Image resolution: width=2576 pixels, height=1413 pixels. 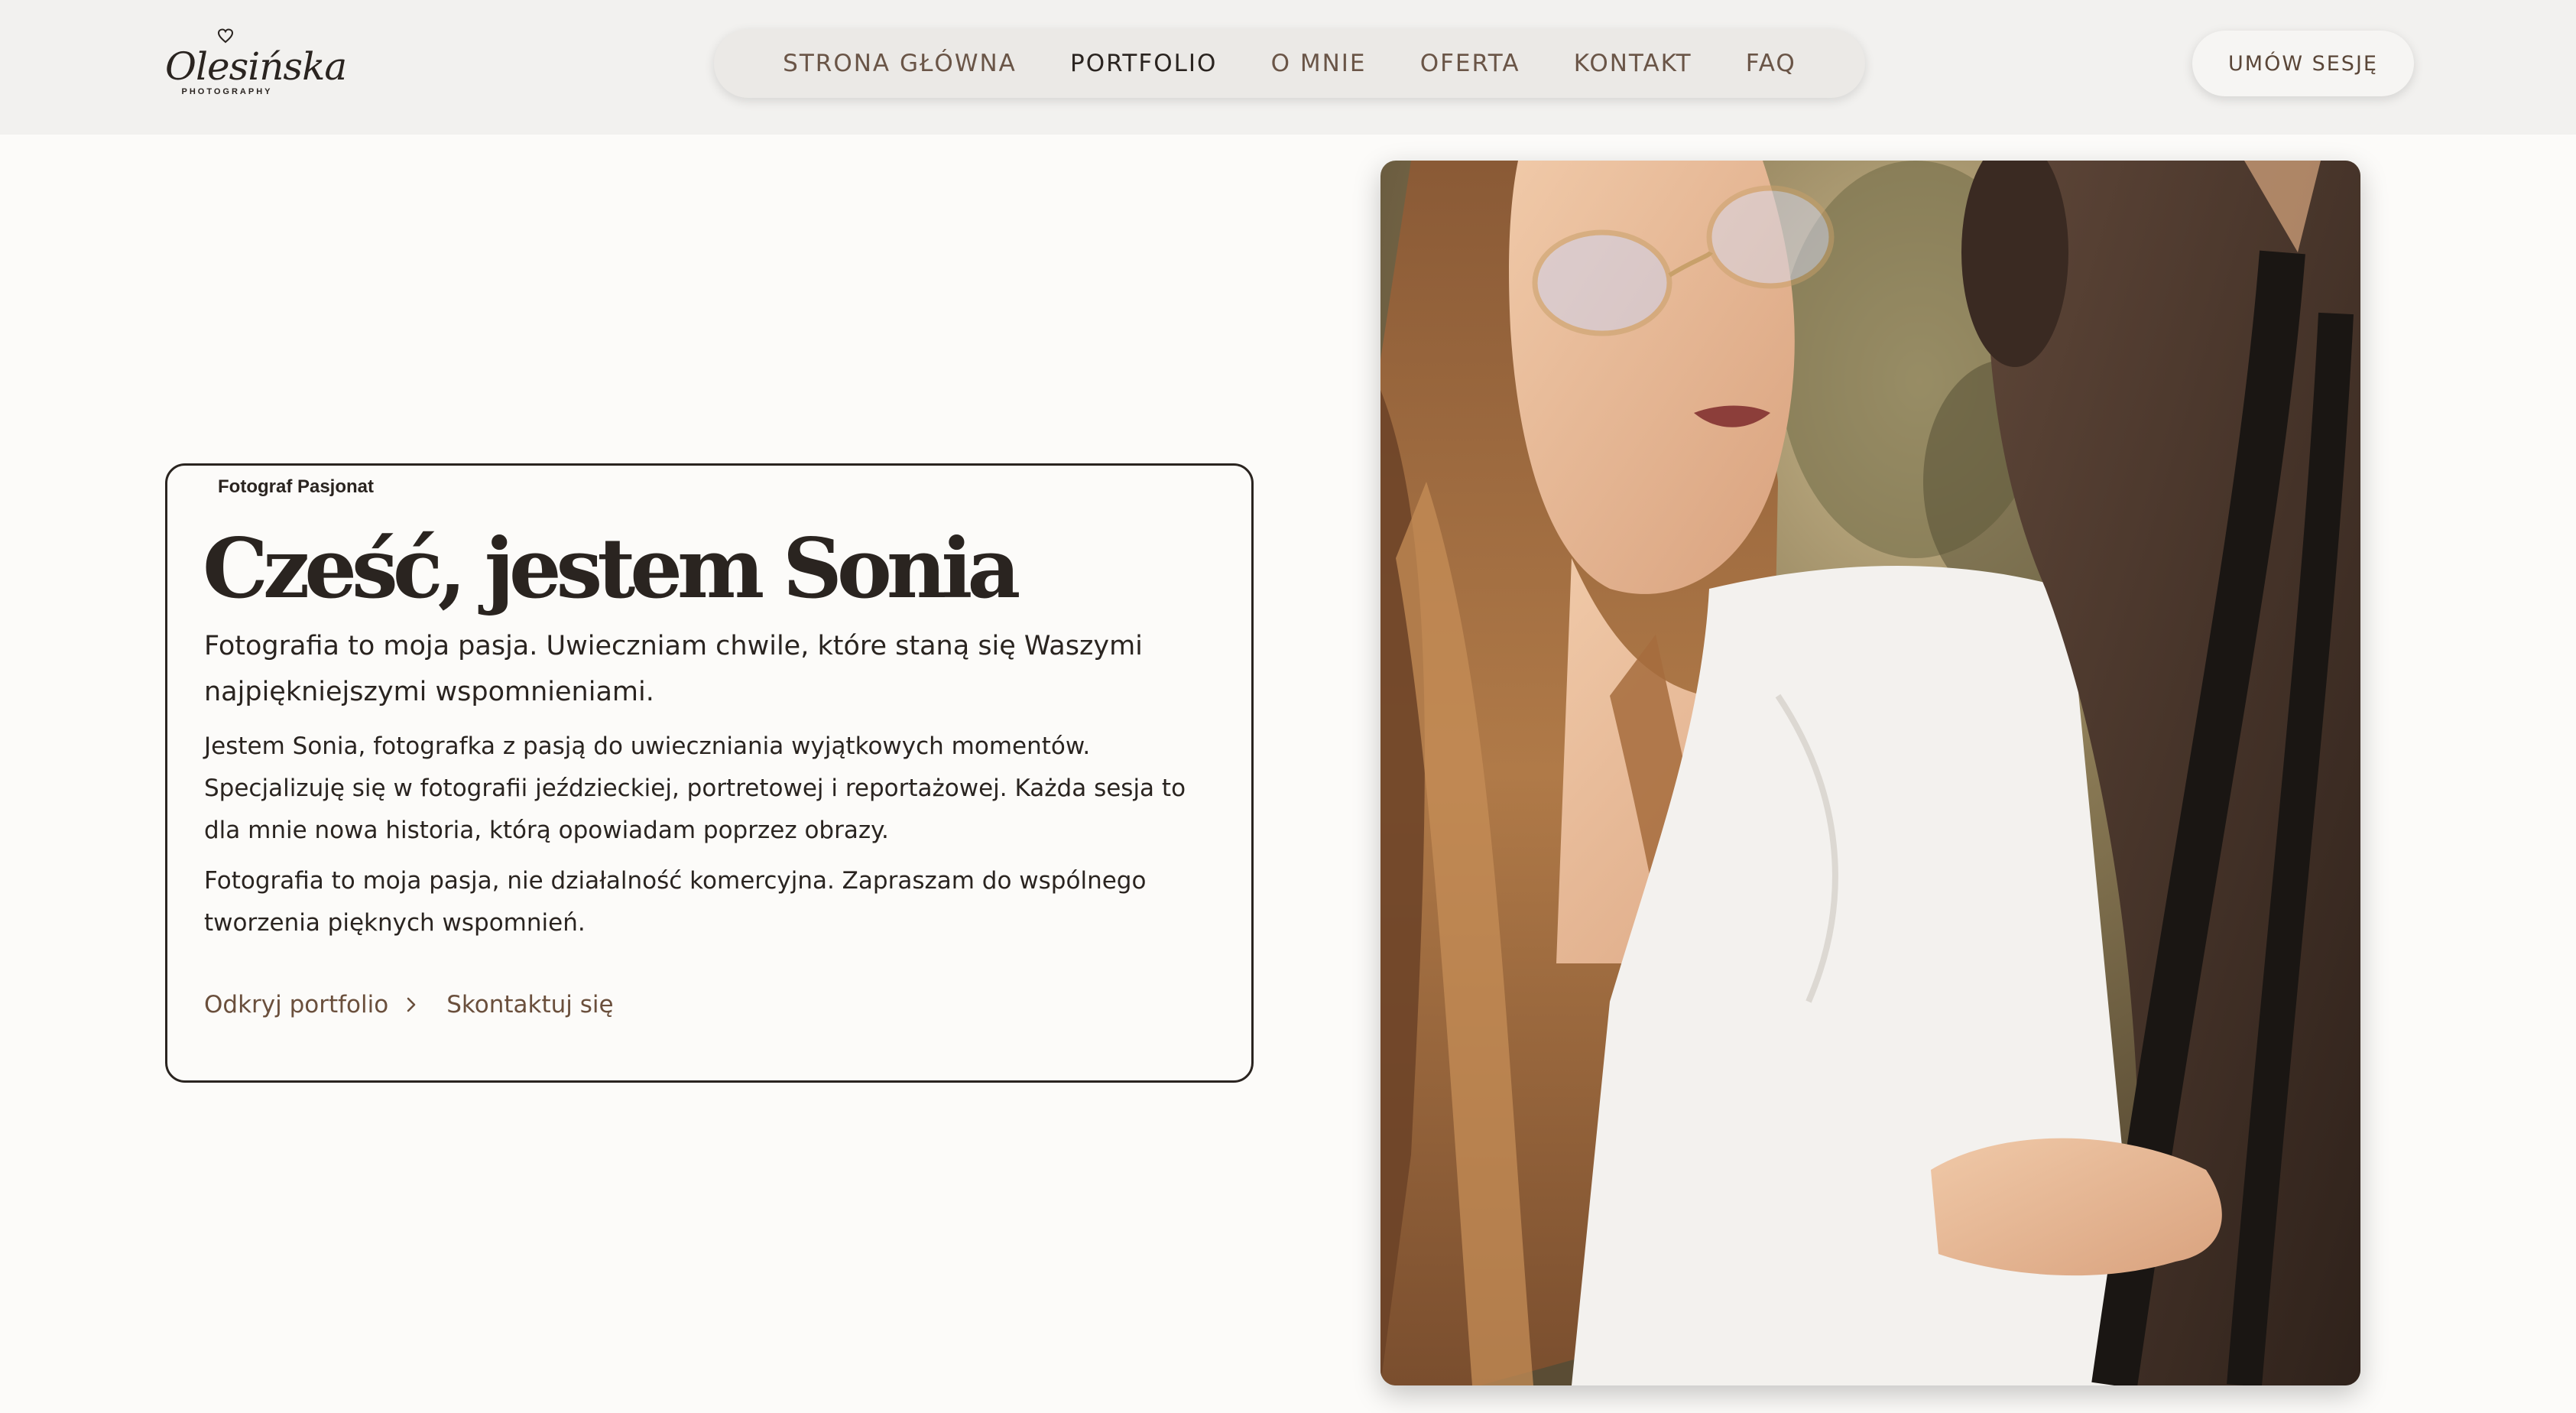 I want to click on site-logo: Olesińska PHOTOGRAPHY, so click(x=254, y=66).